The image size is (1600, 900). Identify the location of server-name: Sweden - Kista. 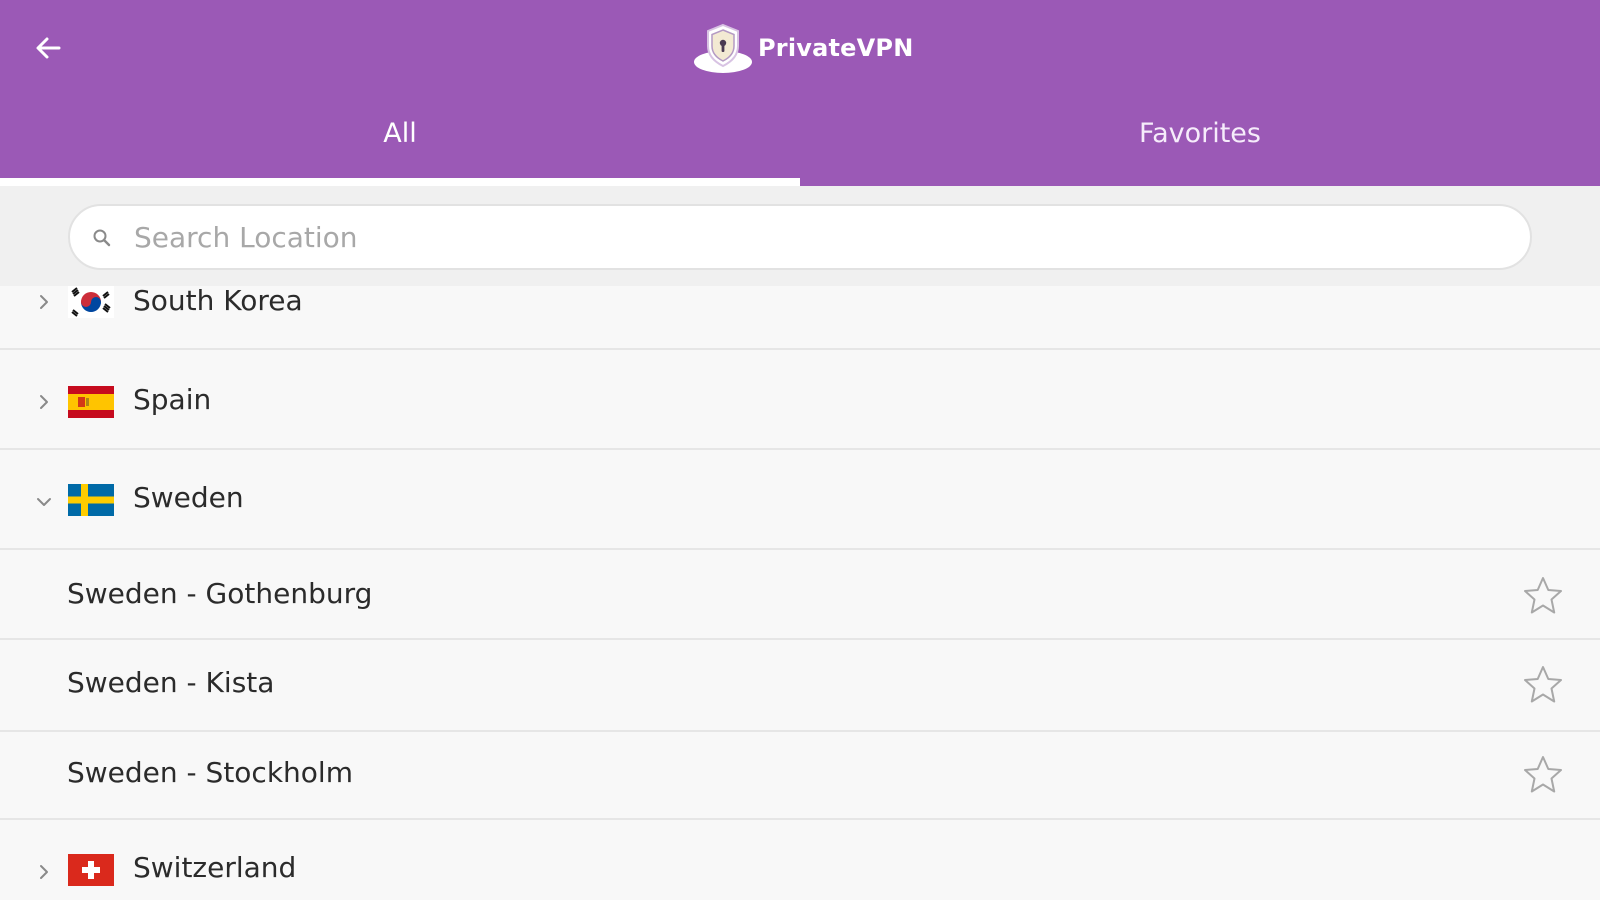
(171, 682).